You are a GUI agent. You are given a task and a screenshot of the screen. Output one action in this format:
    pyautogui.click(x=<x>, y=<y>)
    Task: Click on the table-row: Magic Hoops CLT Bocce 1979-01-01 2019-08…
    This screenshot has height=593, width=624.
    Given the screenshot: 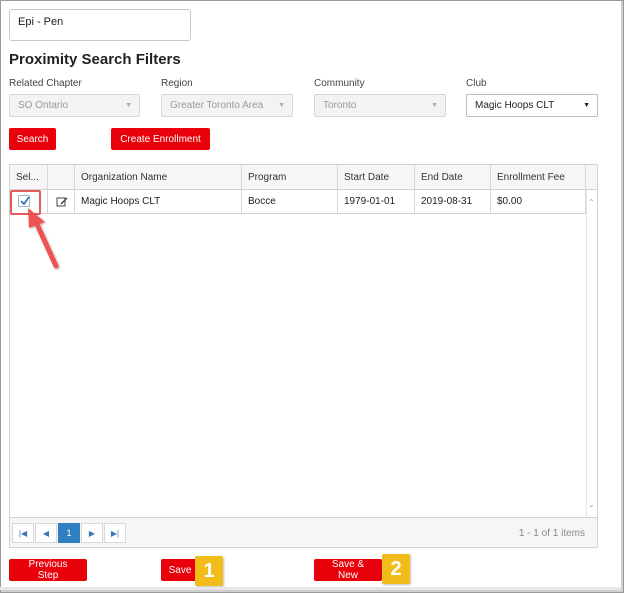 What is the action you would take?
    pyautogui.click(x=298, y=202)
    